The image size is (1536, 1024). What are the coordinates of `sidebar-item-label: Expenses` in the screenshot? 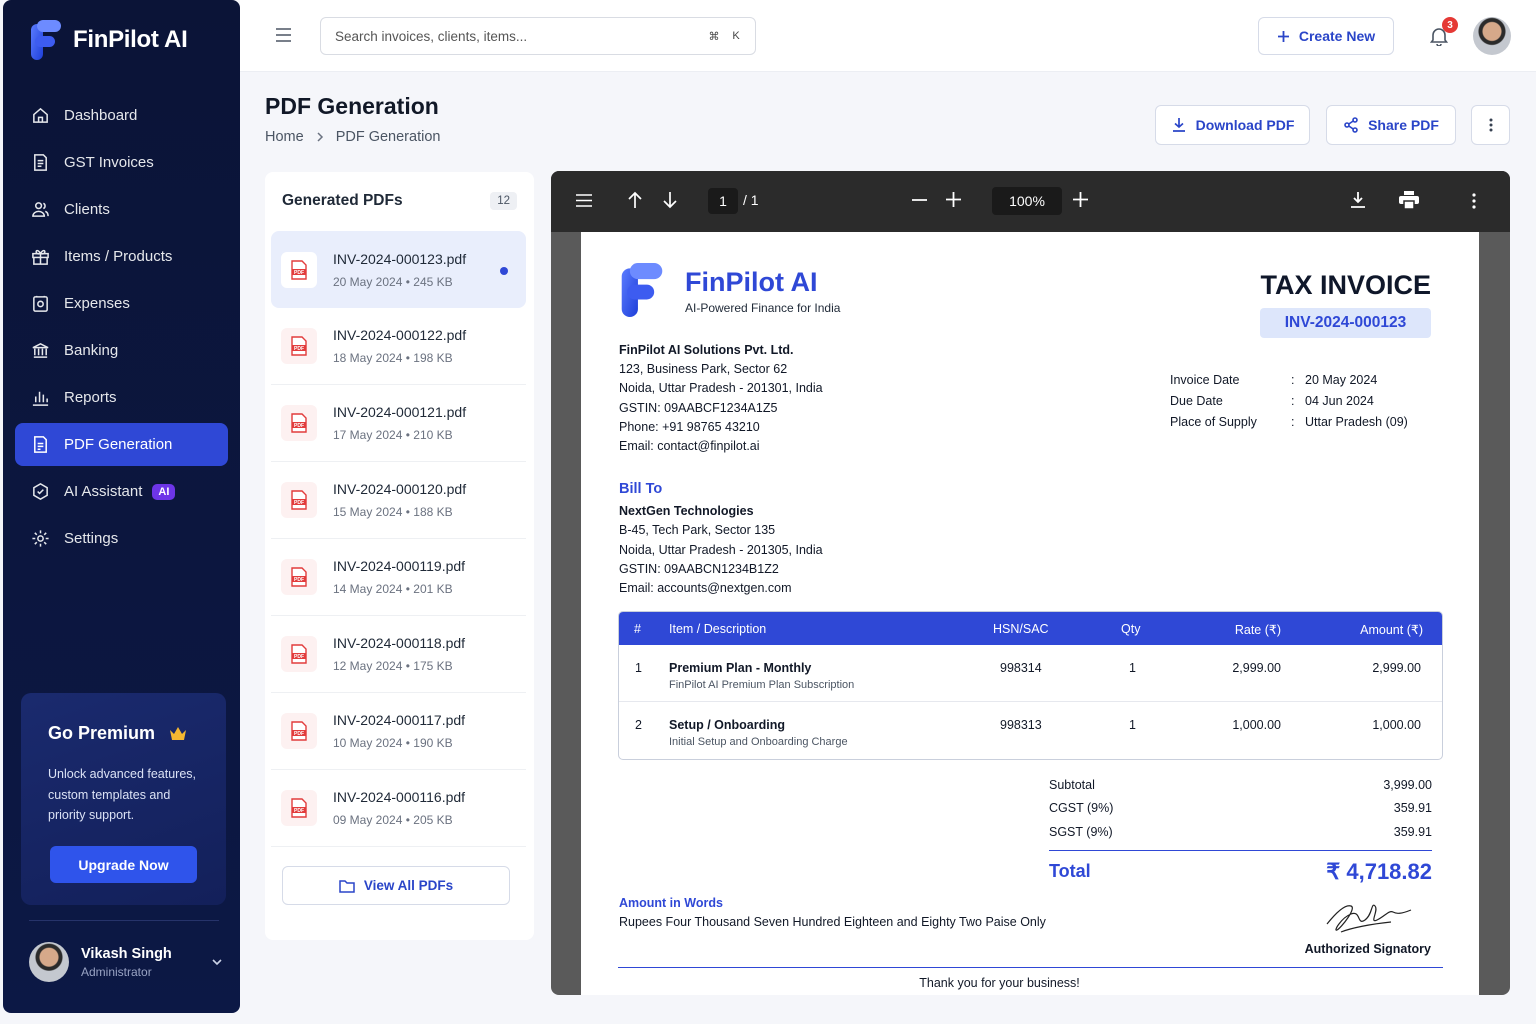 It's located at (97, 303).